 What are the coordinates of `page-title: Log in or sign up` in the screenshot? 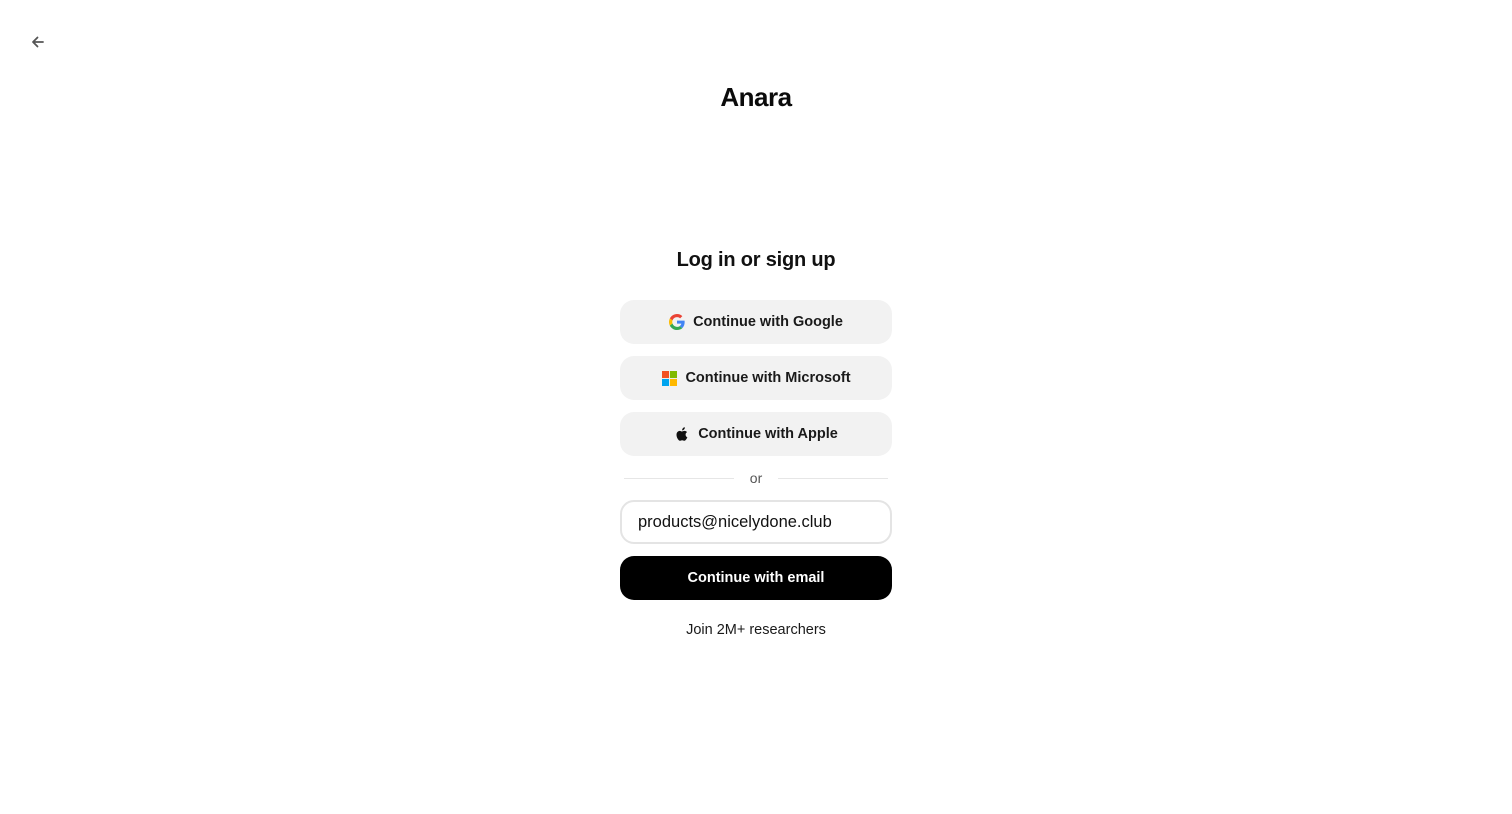 It's located at (756, 260).